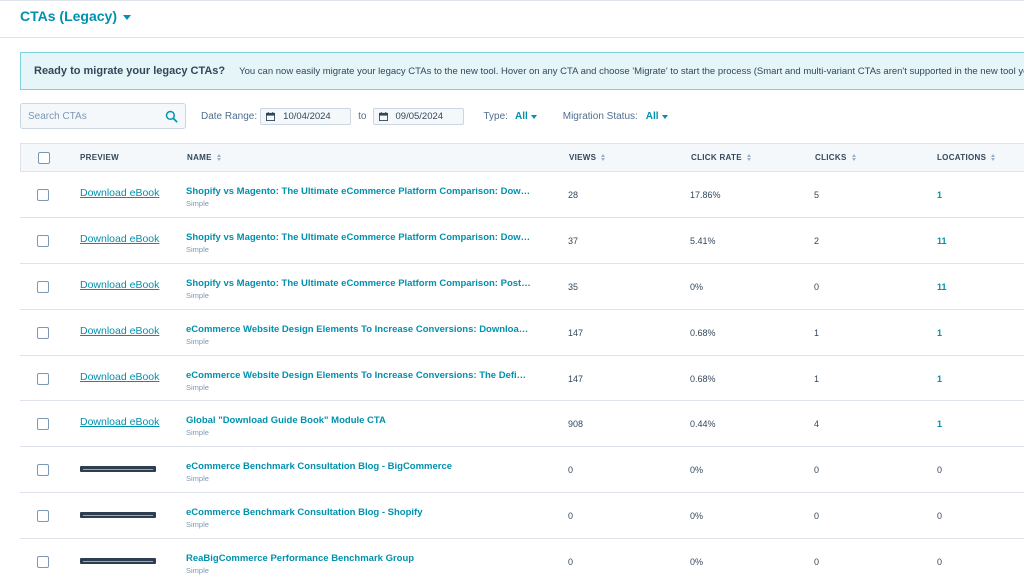 The image size is (1024, 582). What do you see at coordinates (705, 195) in the screenshot?
I see `cell-click-rate: 17.86%` at bounding box center [705, 195].